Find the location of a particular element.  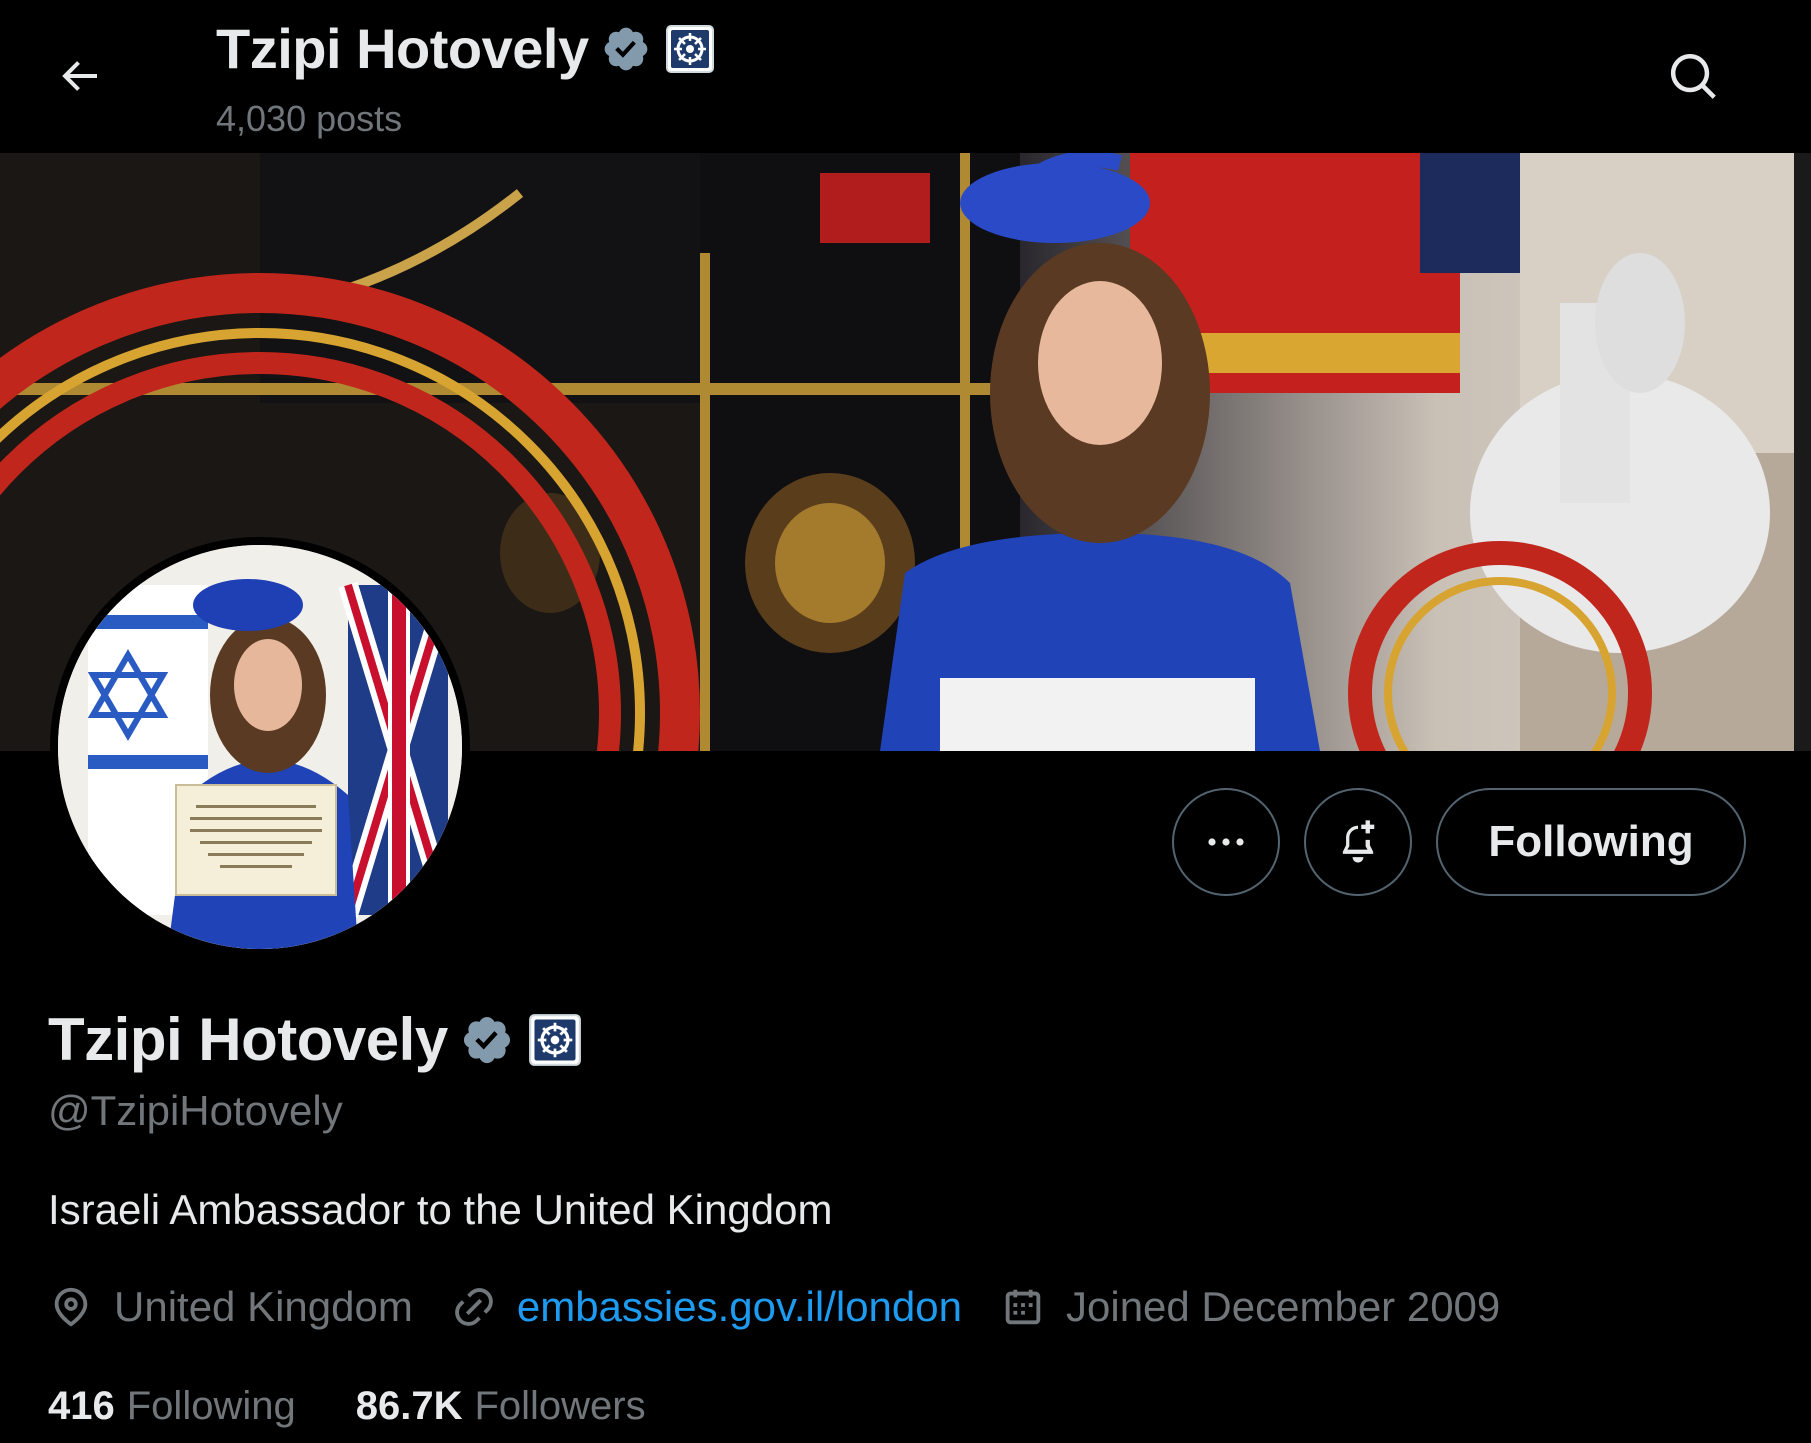

location-pin-icon is located at coordinates (71, 1307).